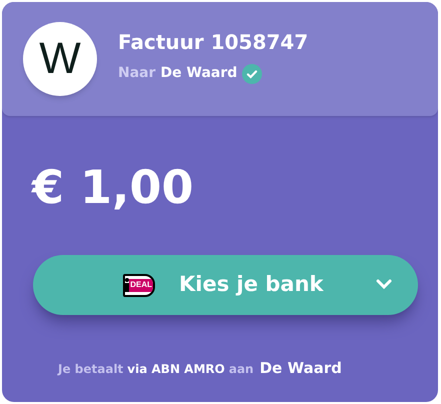 The image size is (441, 404). Describe the element at coordinates (91, 369) in the screenshot. I see `footer-text: Je betaalt` at that location.